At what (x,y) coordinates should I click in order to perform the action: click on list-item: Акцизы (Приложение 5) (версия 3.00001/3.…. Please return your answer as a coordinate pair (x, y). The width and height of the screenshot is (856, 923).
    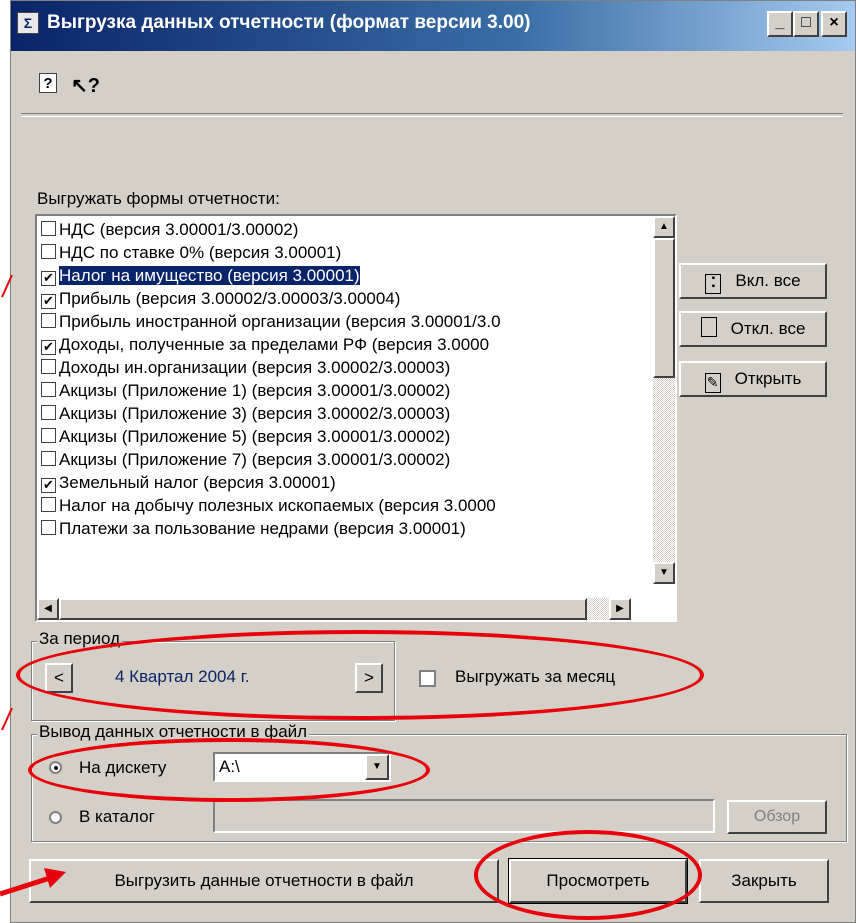
    Looking at the image, I should click on (334, 436).